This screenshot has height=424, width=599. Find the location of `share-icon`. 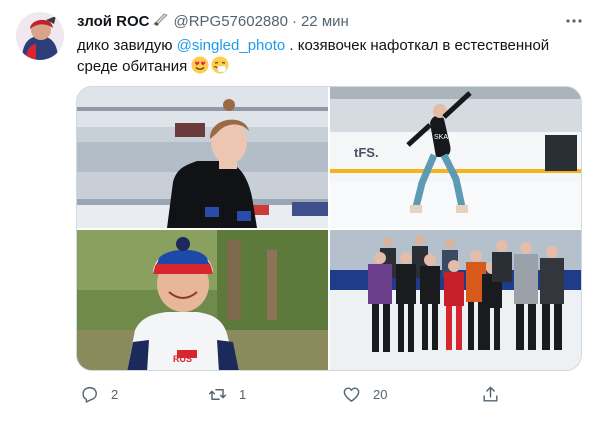

share-icon is located at coordinates (490, 394).